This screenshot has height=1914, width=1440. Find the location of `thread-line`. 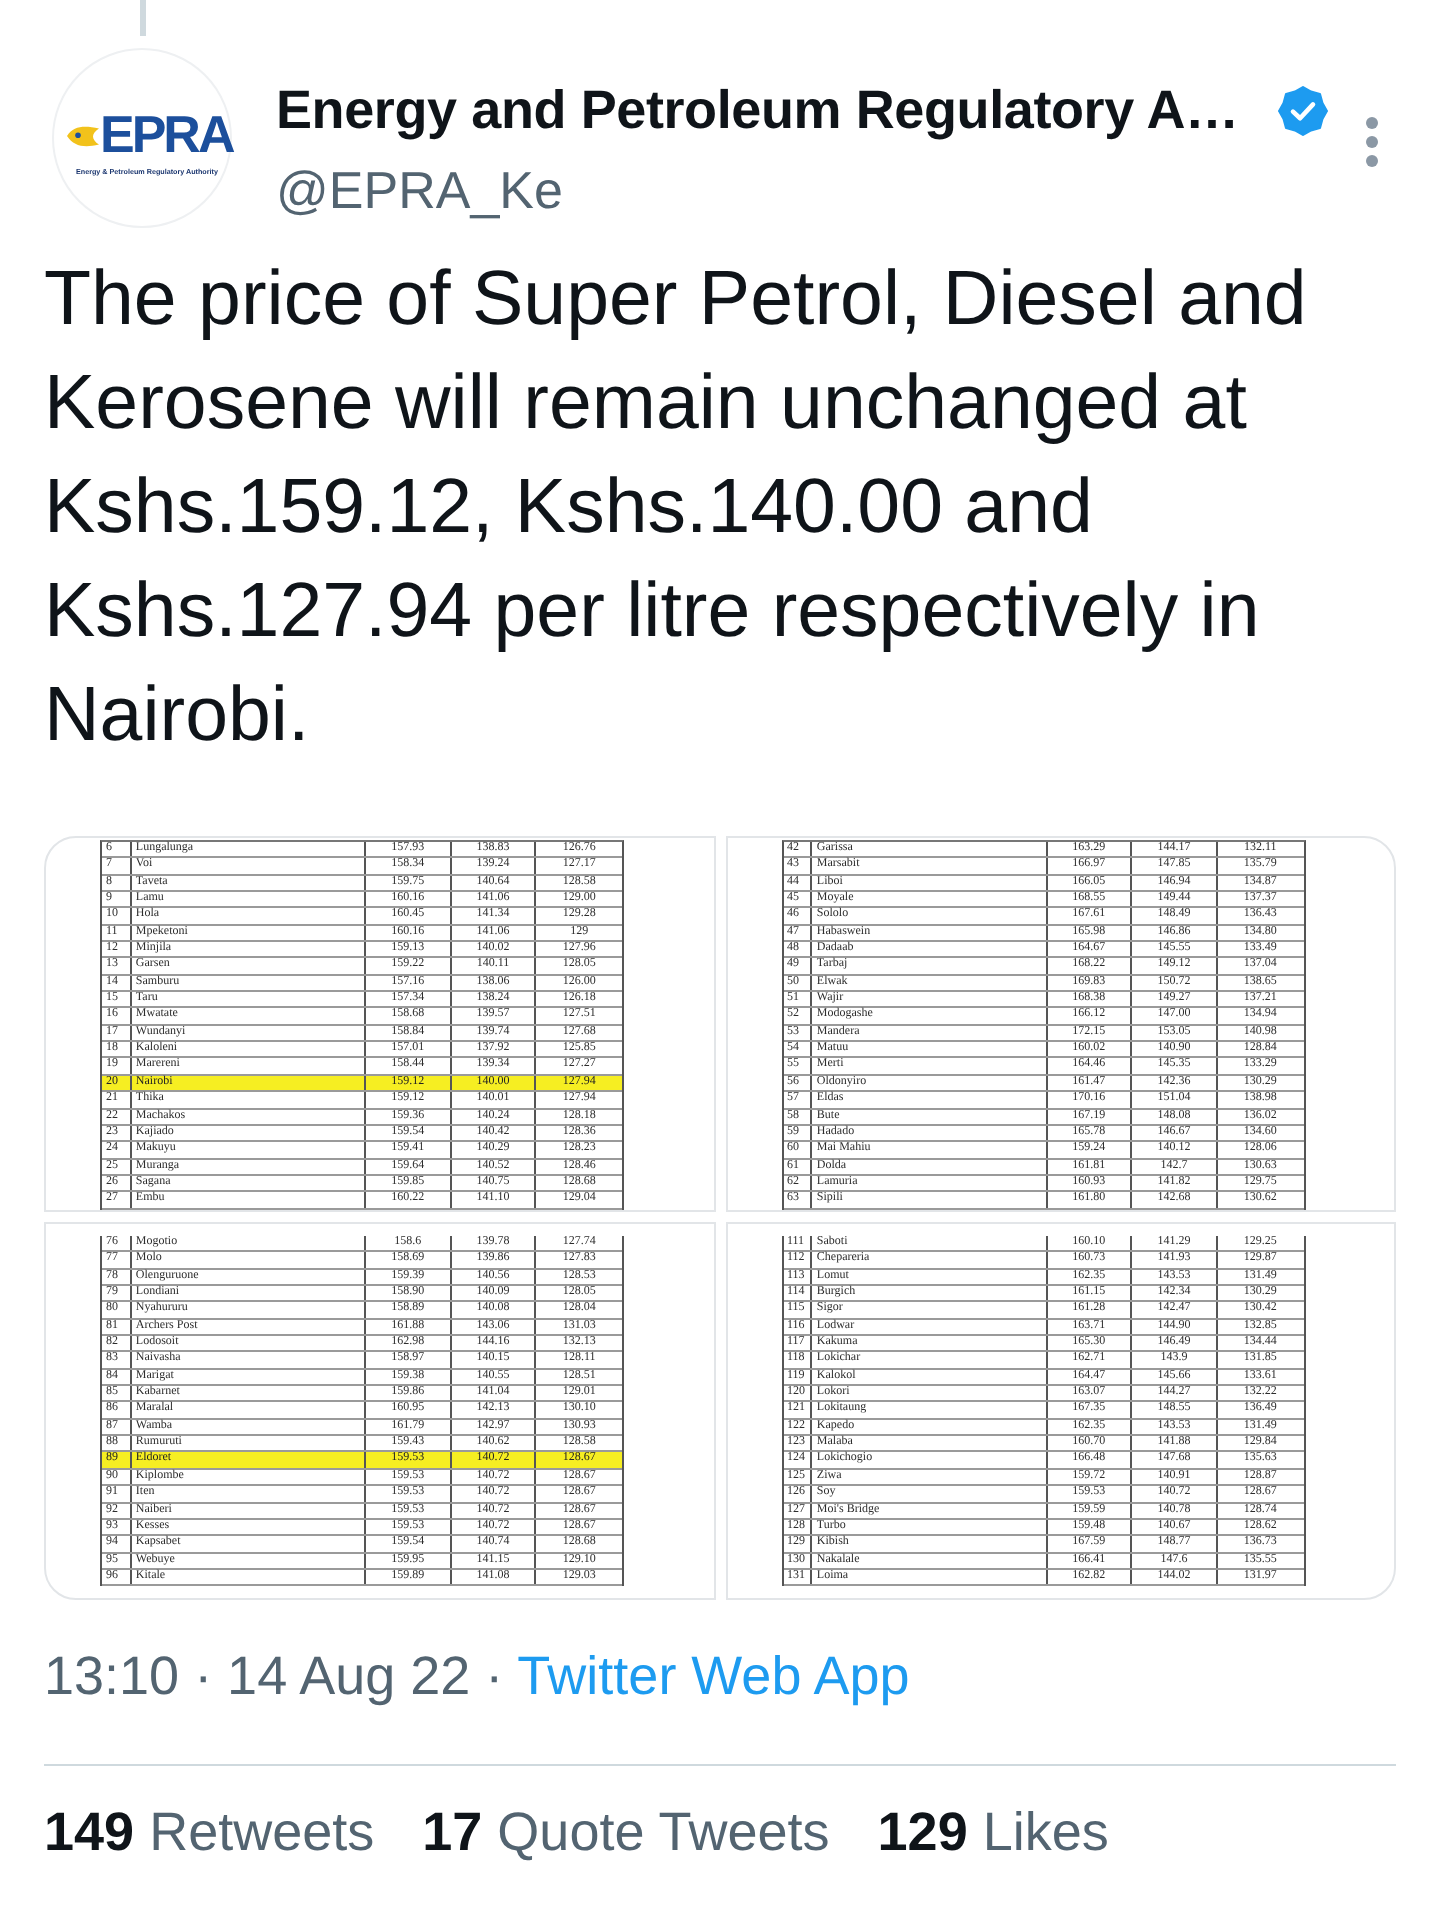

thread-line is located at coordinates (143, 18).